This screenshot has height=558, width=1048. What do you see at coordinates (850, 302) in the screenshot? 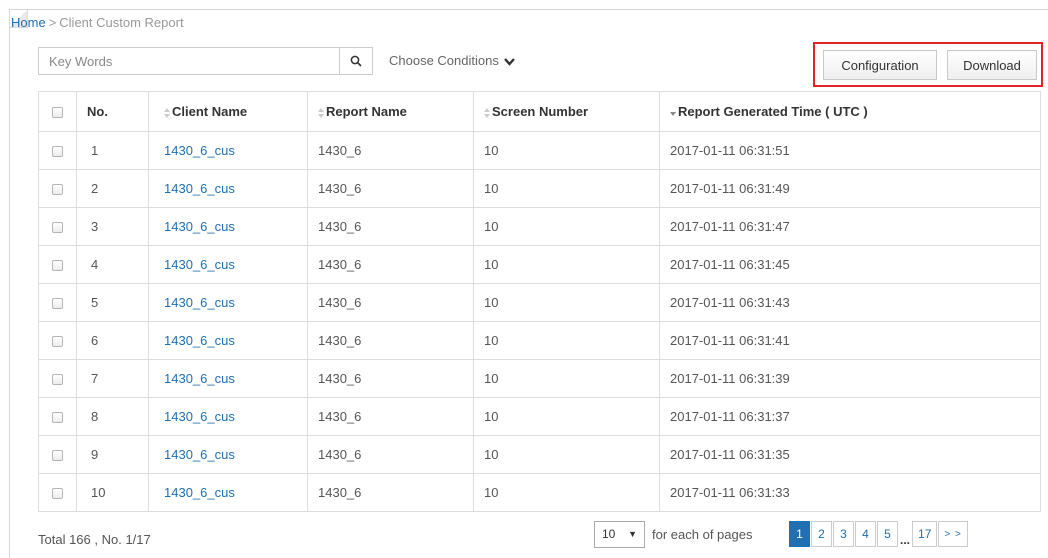
I see `report-time-cell: 2017-01-11 06:31:43` at bounding box center [850, 302].